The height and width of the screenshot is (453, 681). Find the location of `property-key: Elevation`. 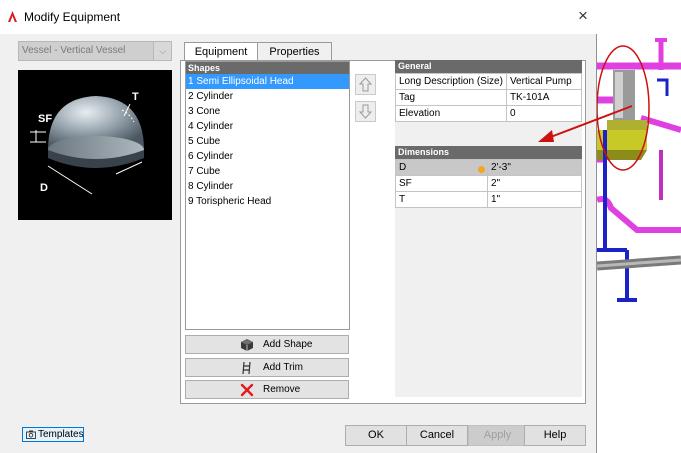

property-key: Elevation is located at coordinates (451, 113).